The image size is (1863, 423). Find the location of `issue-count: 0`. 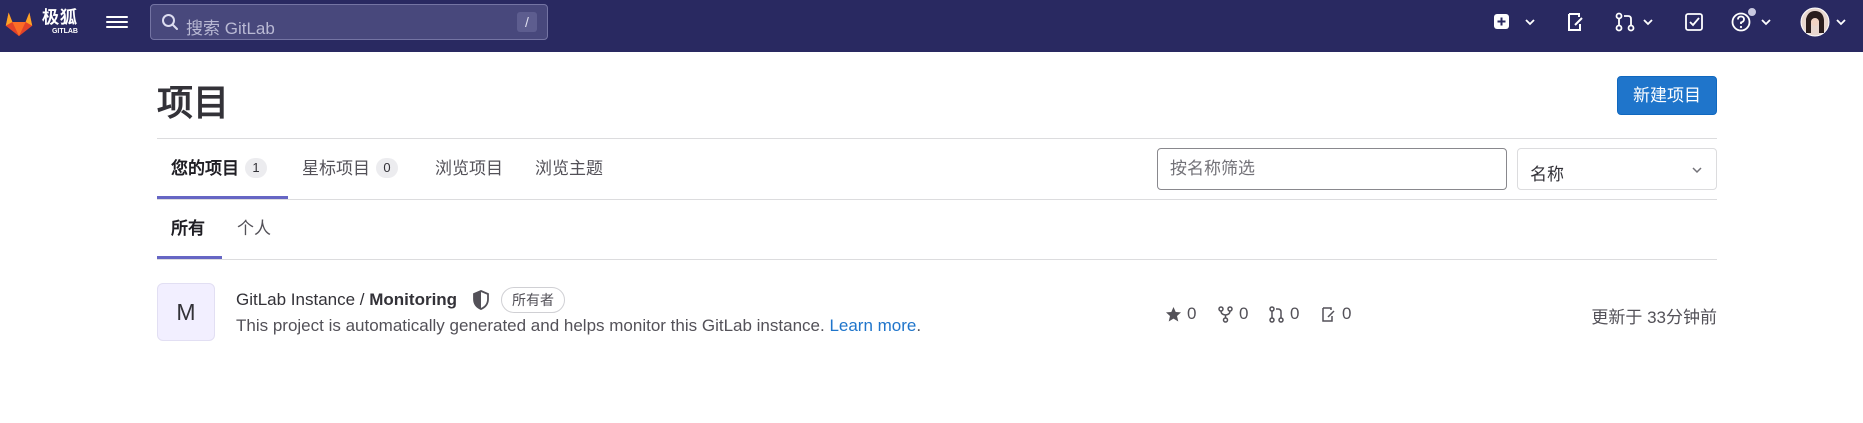

issue-count: 0 is located at coordinates (1335, 314).